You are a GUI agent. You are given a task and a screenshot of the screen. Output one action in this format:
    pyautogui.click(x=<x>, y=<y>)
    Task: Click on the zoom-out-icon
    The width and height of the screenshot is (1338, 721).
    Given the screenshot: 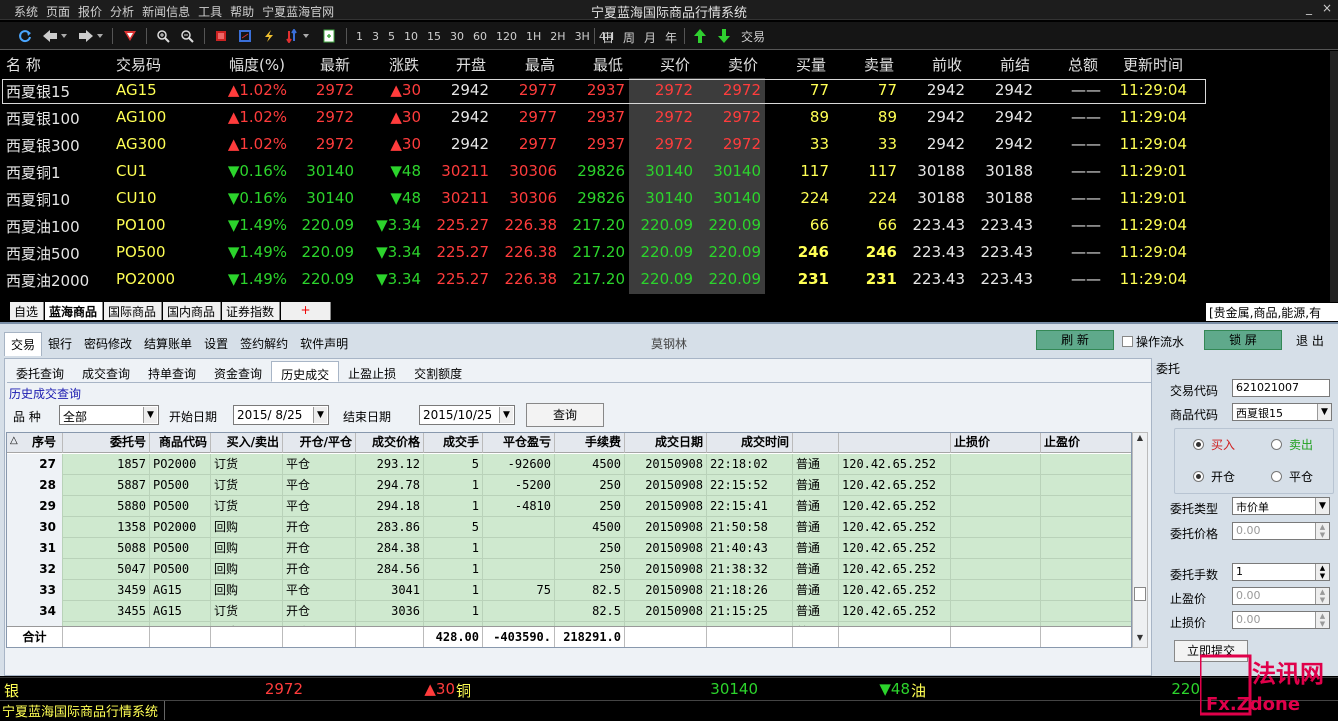 What is the action you would take?
    pyautogui.click(x=187, y=36)
    